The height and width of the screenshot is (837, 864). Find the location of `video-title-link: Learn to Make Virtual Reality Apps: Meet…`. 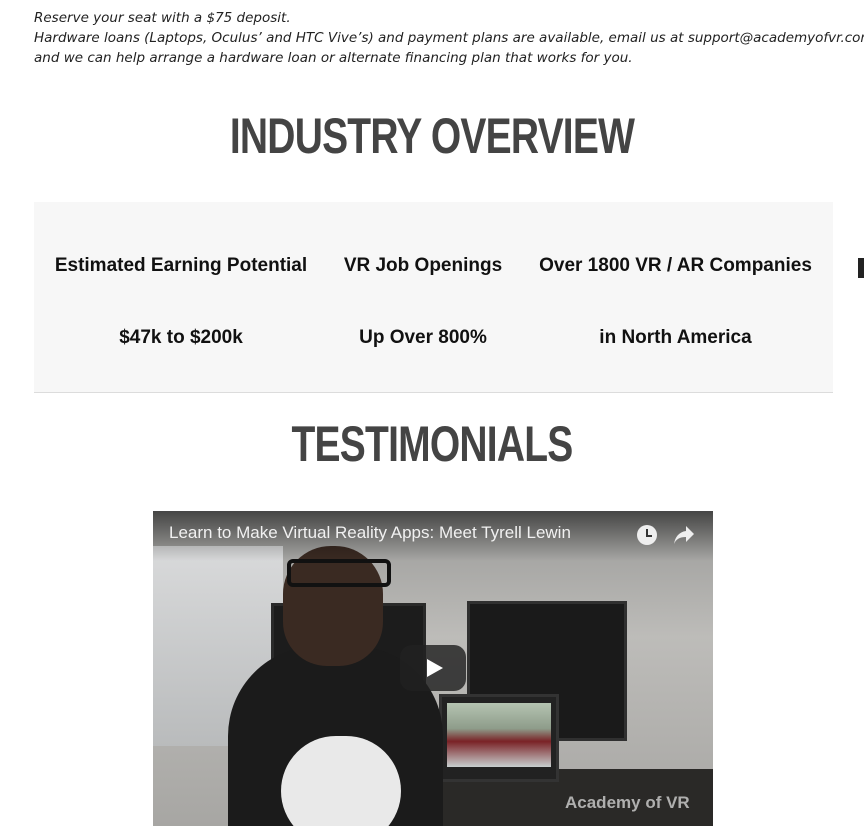

video-title-link: Learn to Make Virtual Reality Apps: Meet… is located at coordinates (370, 533).